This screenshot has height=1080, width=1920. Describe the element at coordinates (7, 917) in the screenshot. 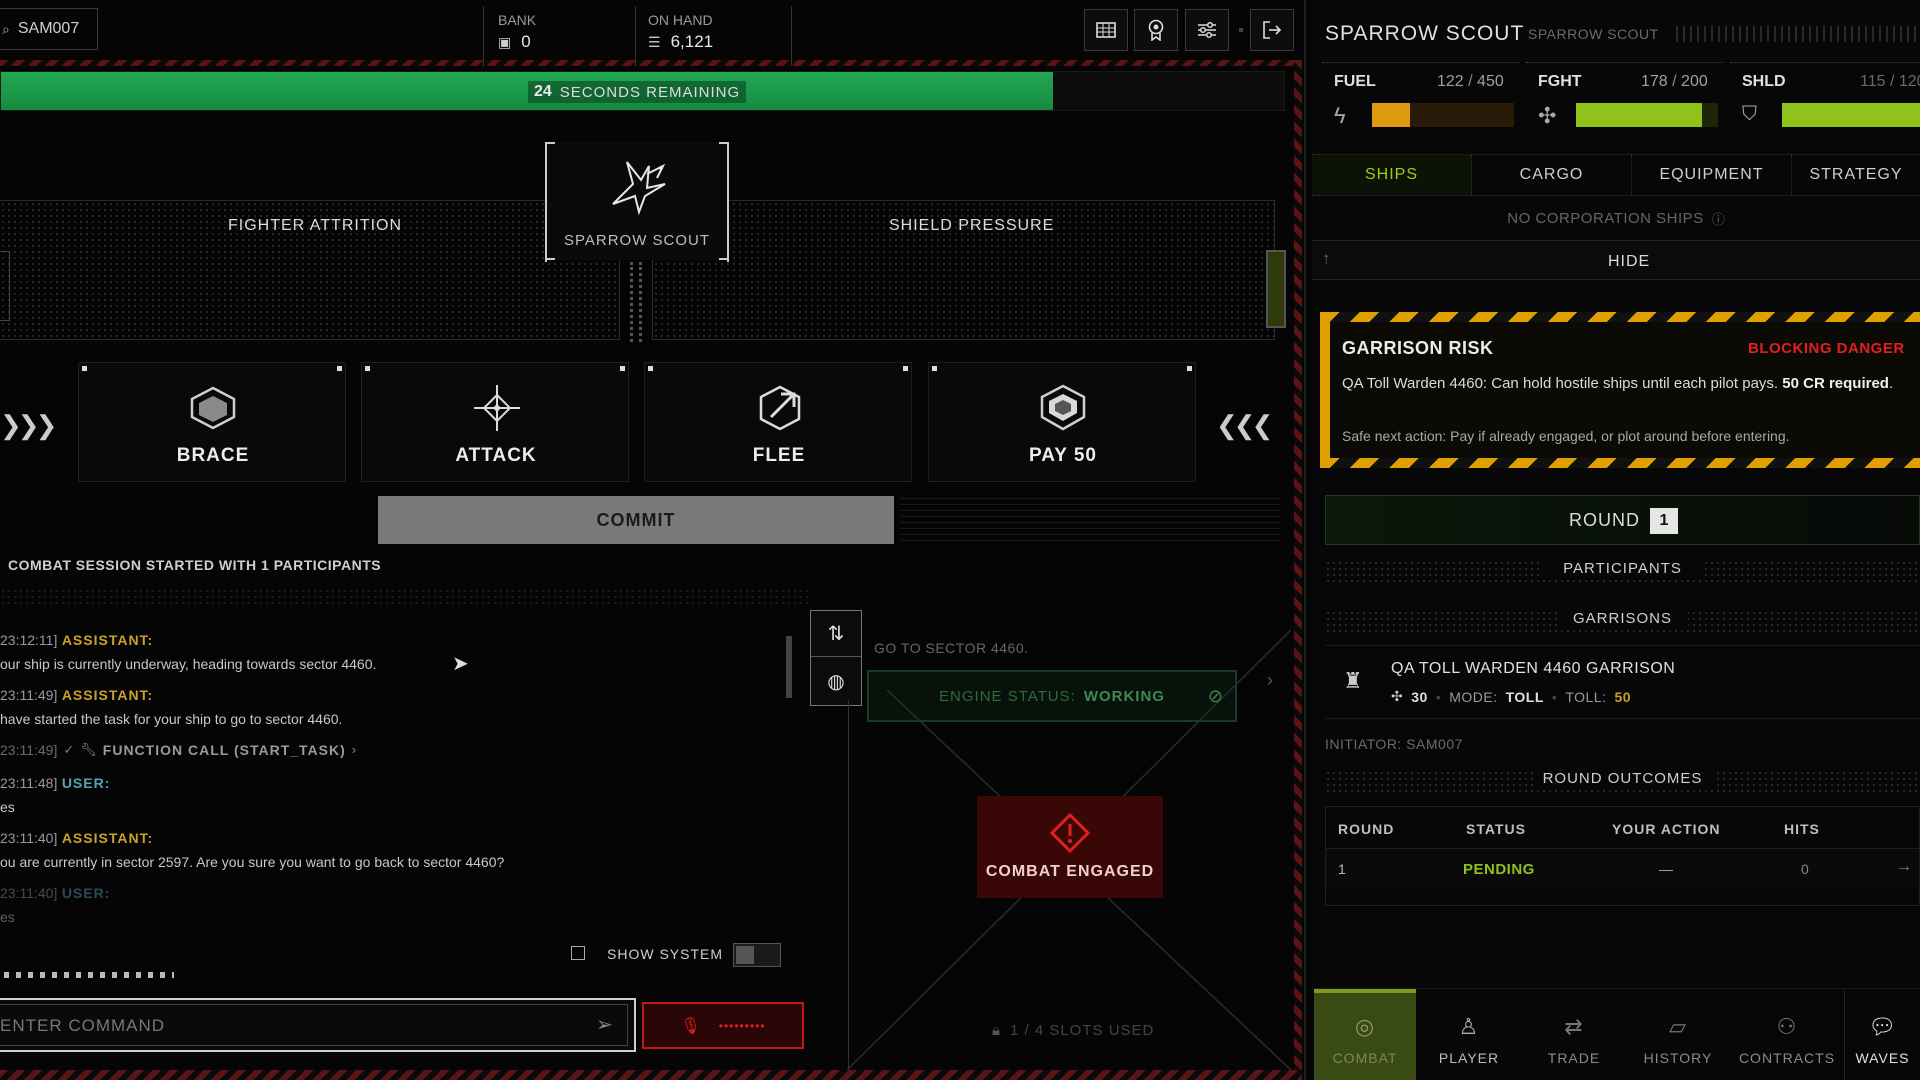

I see `log-msg: es` at that location.